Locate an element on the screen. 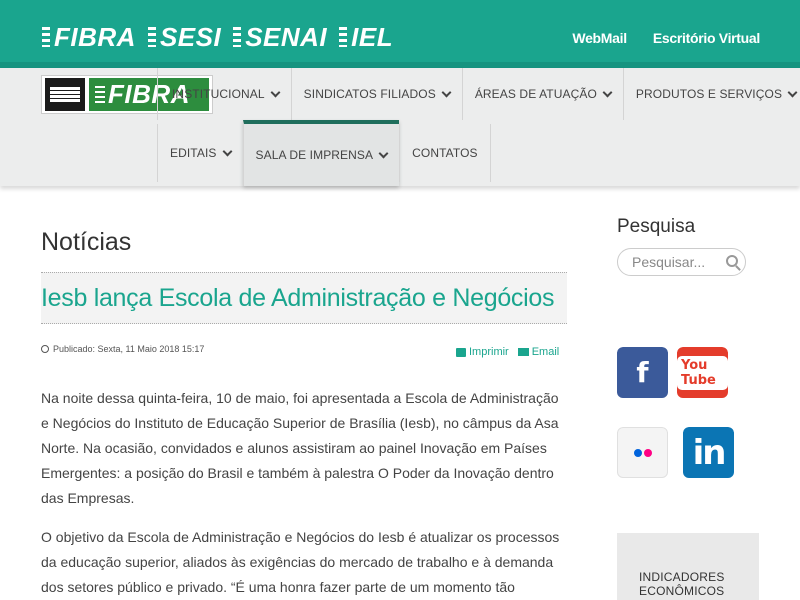 The width and height of the screenshot is (800, 600). nav-sindicatos-label: Sindicatos Filiados is located at coordinates (369, 94).